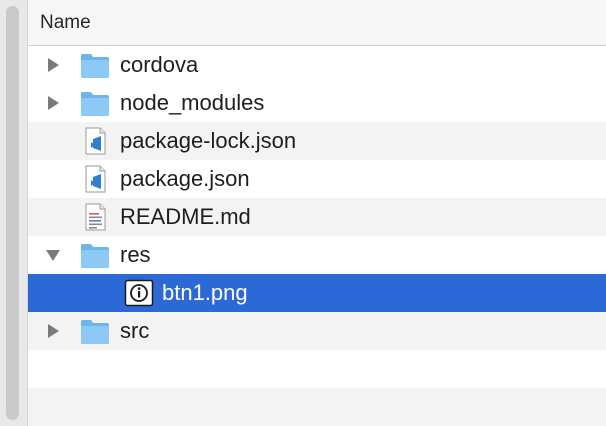 This screenshot has height=426, width=606. Describe the element at coordinates (317, 331) in the screenshot. I see `folder-row-src: src` at that location.